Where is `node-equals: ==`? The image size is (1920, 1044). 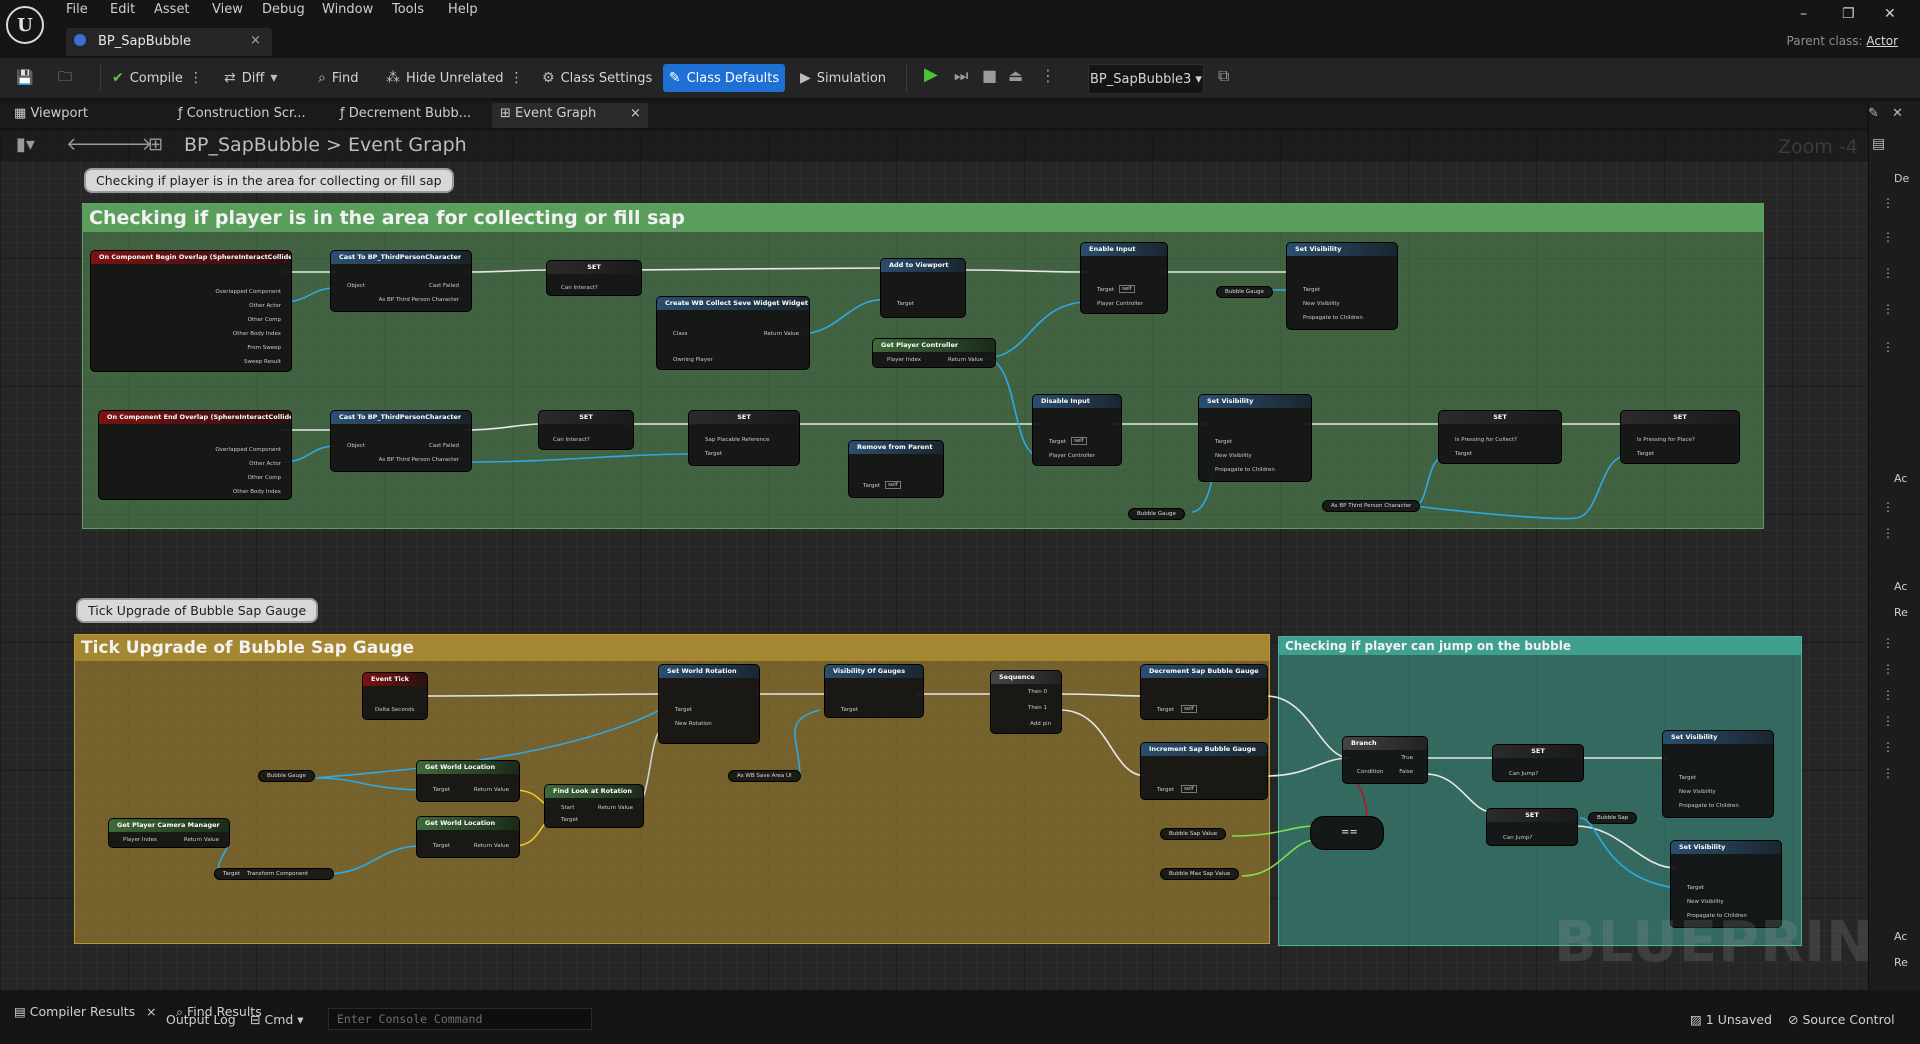
node-equals: == is located at coordinates (1347, 833).